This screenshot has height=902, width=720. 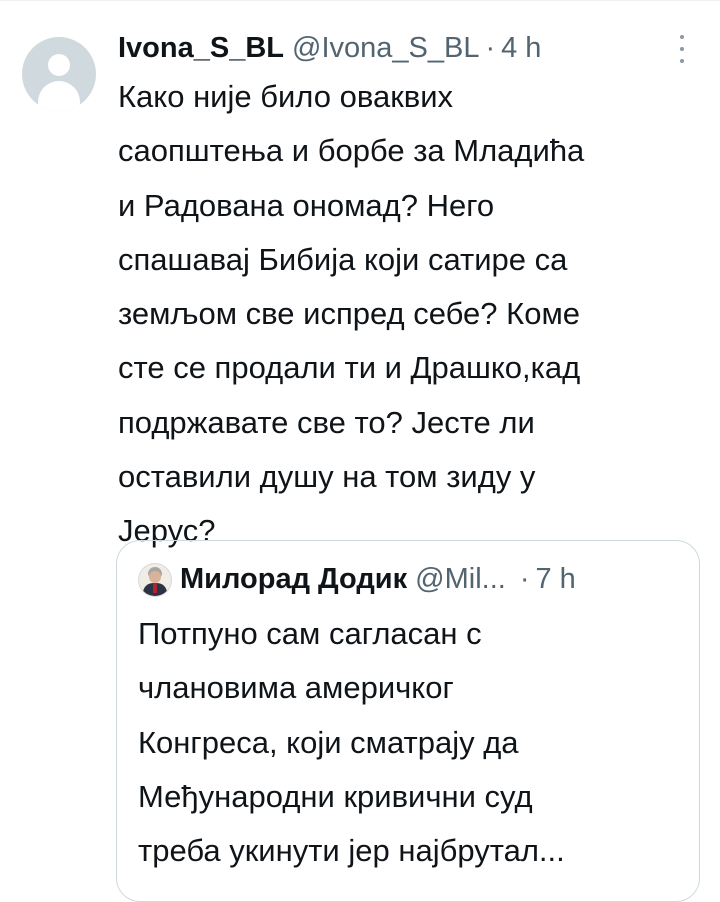 I want to click on user-avatar, so click(x=59, y=74).